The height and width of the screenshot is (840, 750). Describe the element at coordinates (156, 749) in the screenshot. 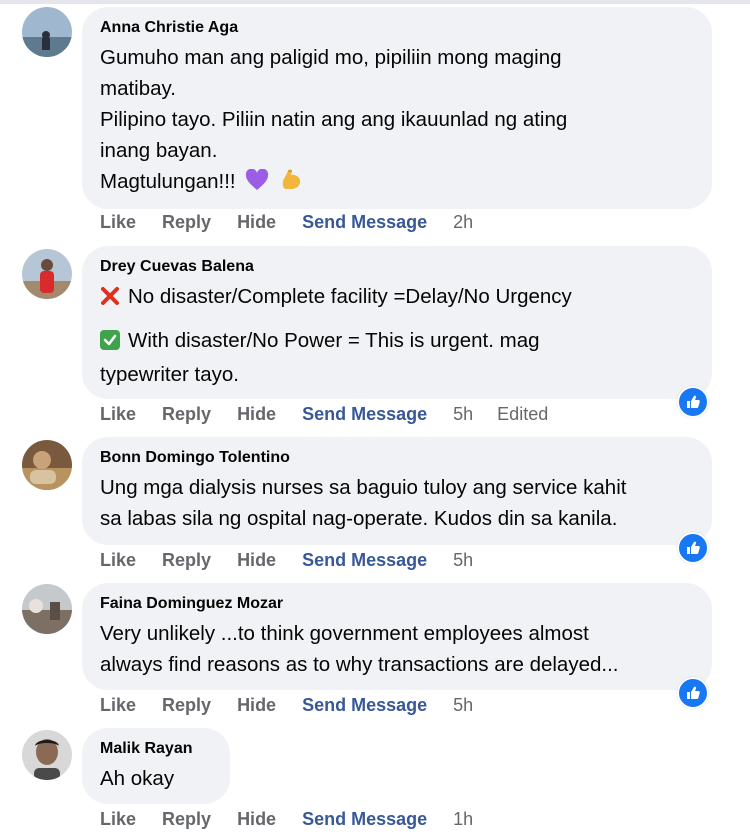

I see `comment-author: Malik Rayan` at that location.